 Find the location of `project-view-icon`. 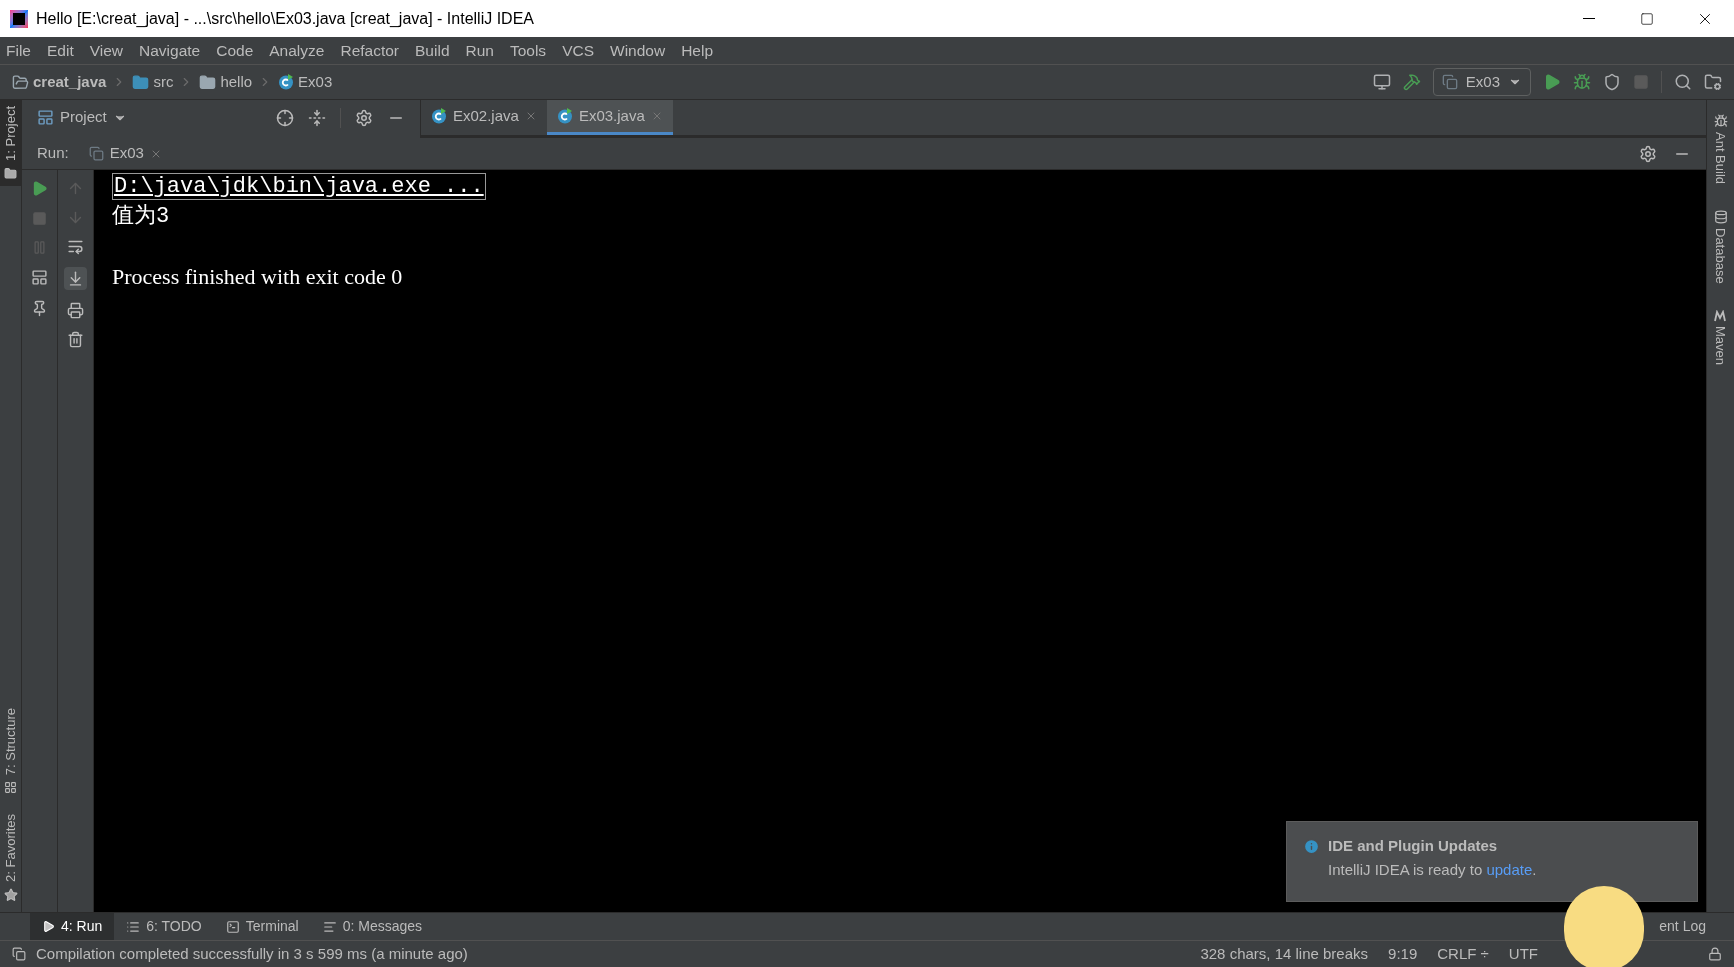

project-view-icon is located at coordinates (45, 117).